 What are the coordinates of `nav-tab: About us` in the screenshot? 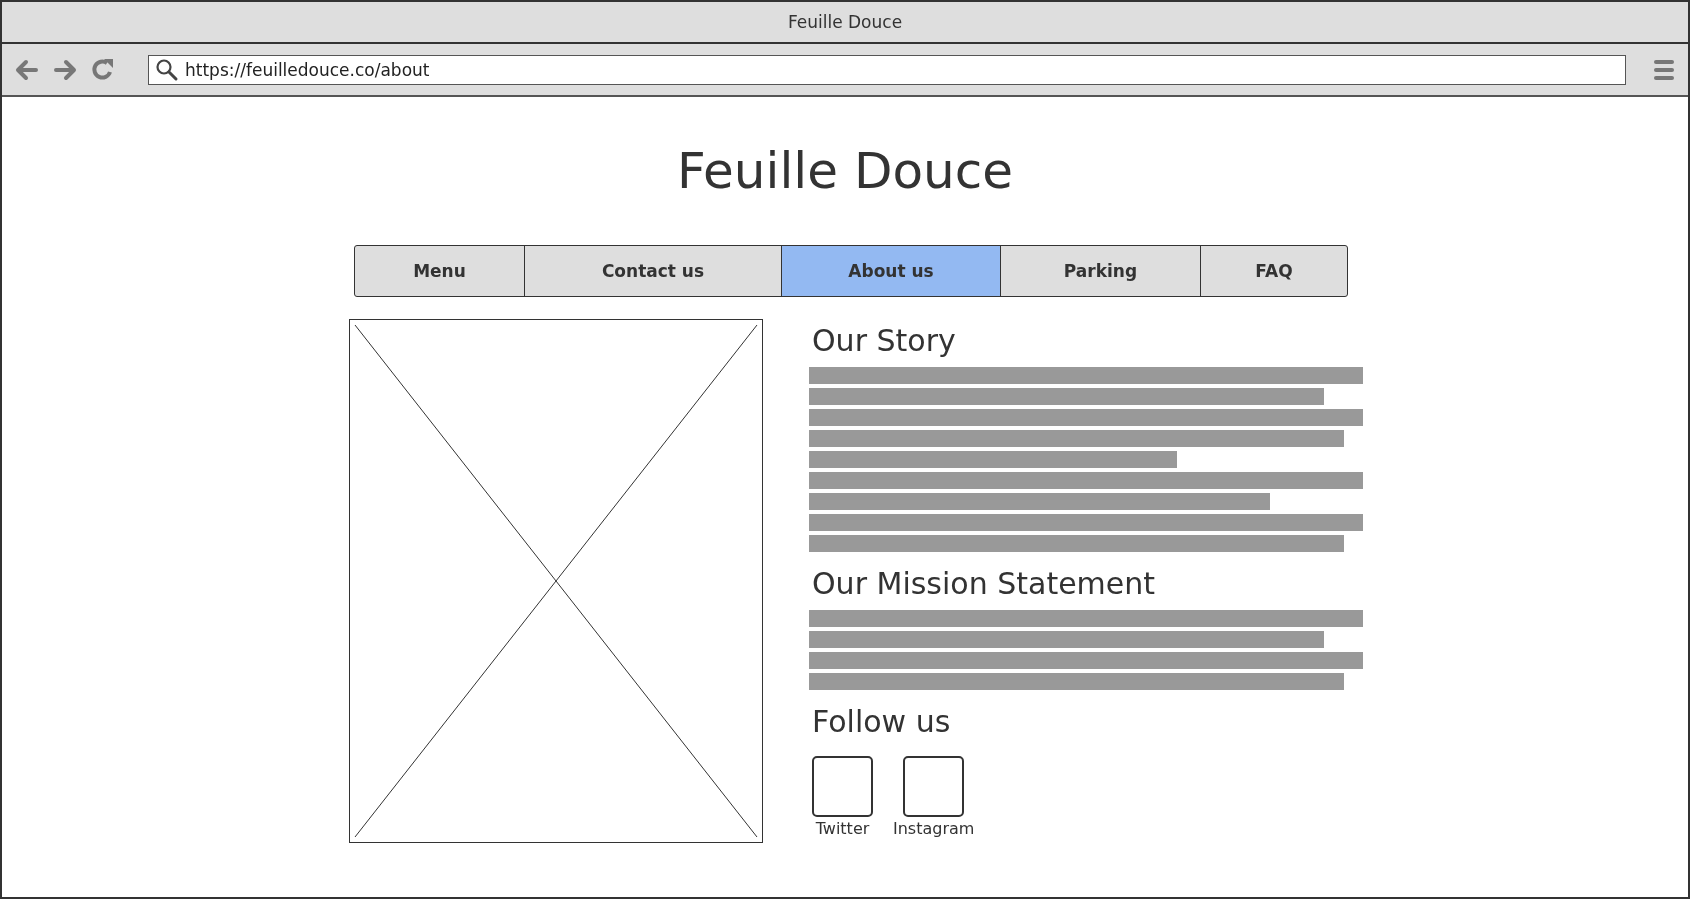 It's located at (890, 271).